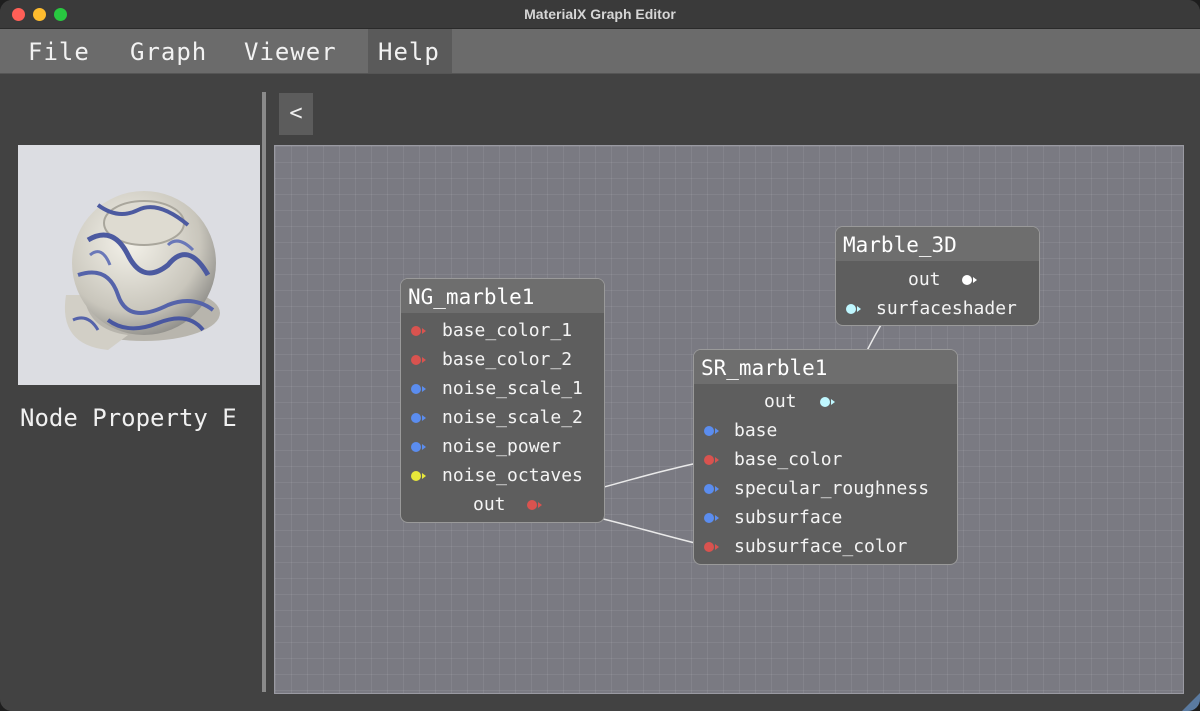  I want to click on pin-label: base_color_2, so click(507, 359).